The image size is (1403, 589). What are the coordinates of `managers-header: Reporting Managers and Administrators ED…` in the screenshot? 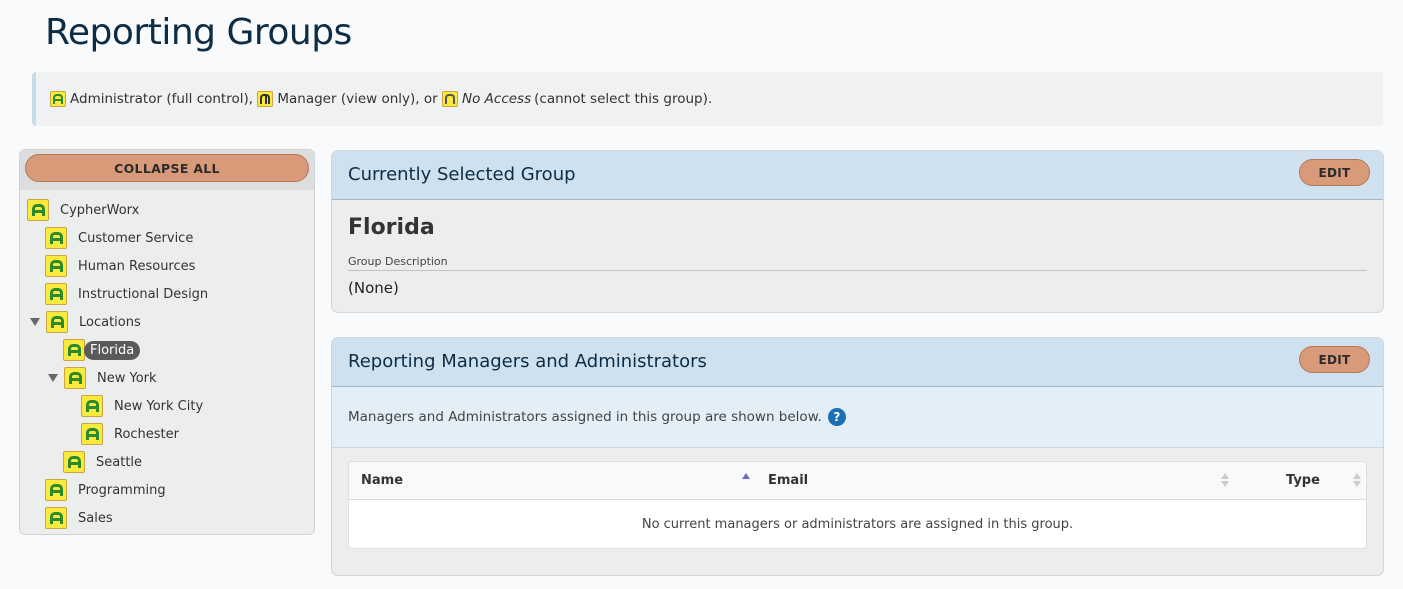 It's located at (857, 362).